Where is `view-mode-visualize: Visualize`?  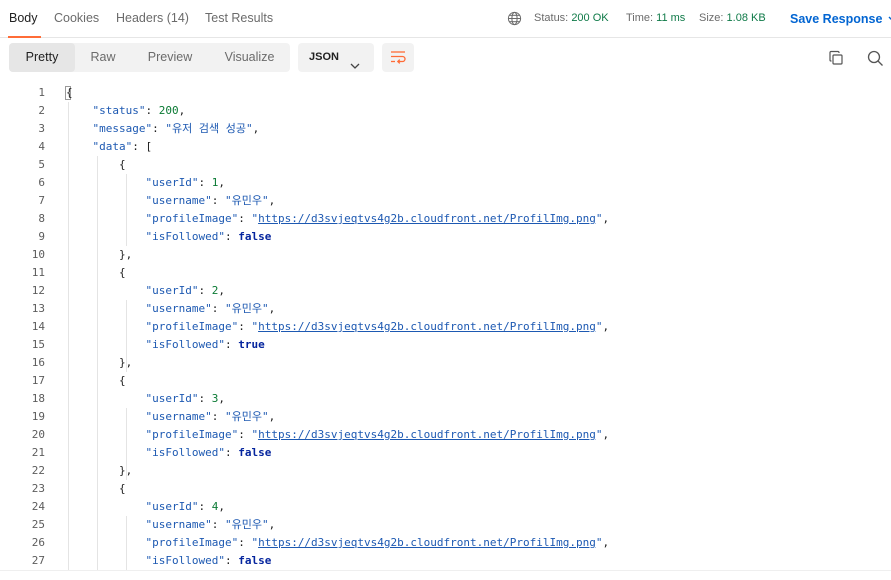 view-mode-visualize: Visualize is located at coordinates (249, 57).